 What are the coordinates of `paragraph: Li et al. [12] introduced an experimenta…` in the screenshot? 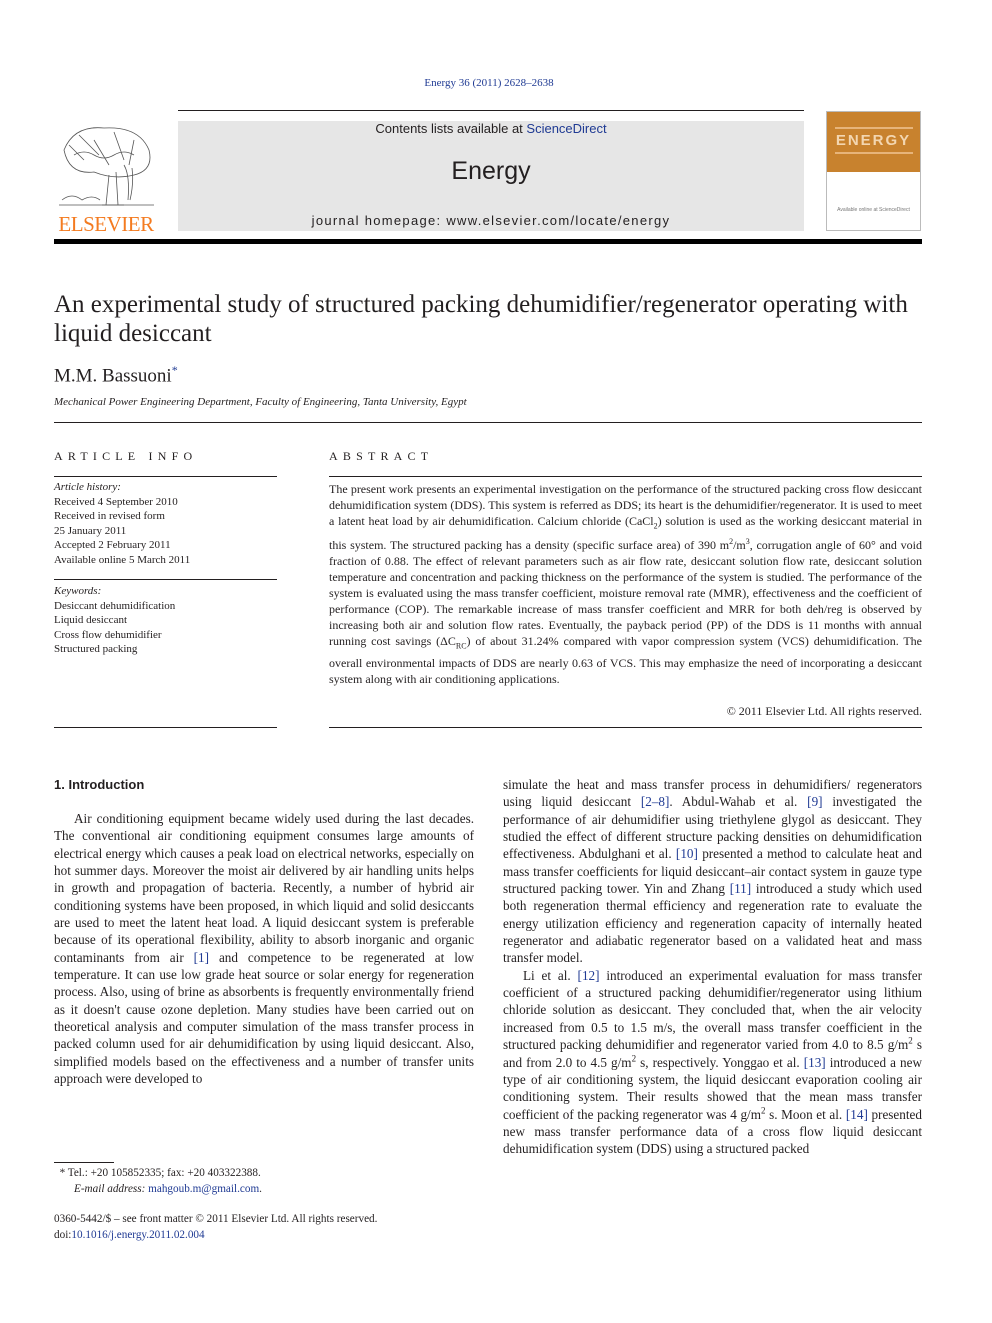 It's located at (712, 1062).